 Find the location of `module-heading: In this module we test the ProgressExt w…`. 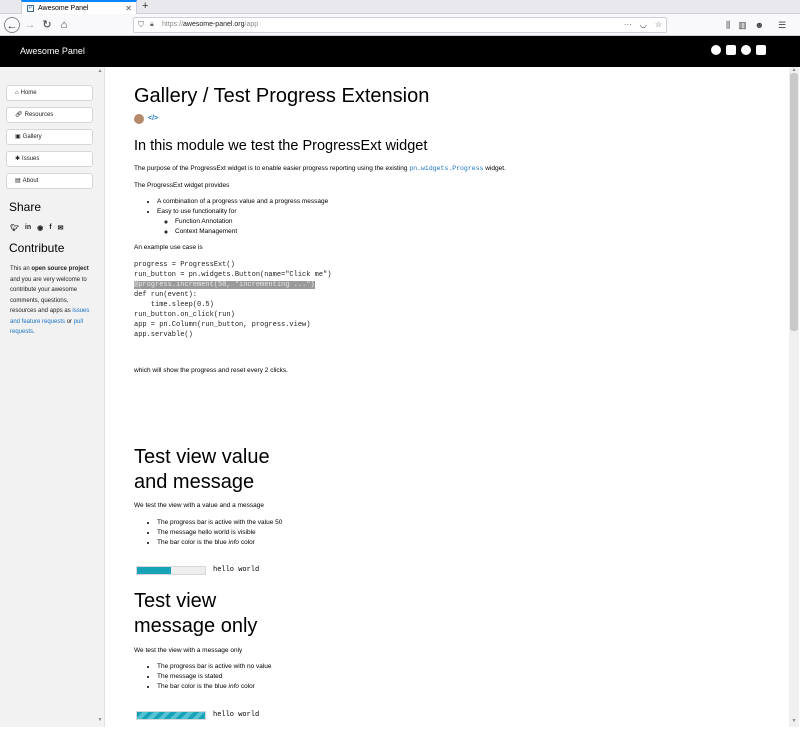

module-heading: In this module we test the ProgressExt w… is located at coordinates (281, 146).